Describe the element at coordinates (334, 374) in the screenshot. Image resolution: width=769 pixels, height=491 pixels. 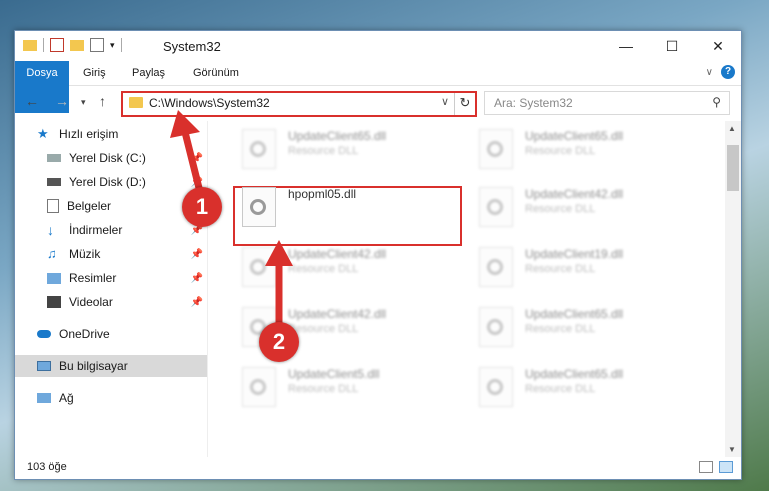
I see `file-name: UpdateClient5.dll` at that location.